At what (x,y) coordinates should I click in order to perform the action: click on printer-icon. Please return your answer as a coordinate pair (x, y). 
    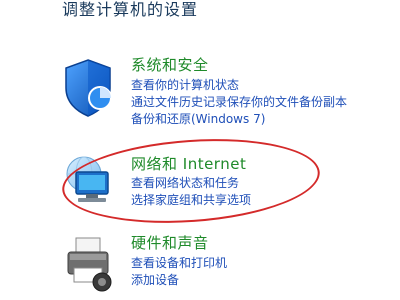
    Looking at the image, I should click on (88, 264).